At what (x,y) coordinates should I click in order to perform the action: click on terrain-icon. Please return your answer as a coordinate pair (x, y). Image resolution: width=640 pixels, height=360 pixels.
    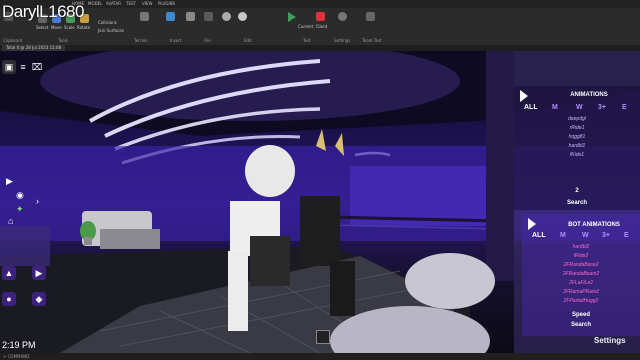
    Looking at the image, I should click on (144, 16).